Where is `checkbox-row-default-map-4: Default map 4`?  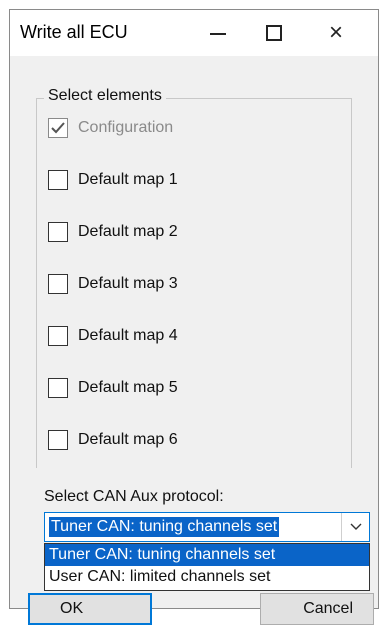
checkbox-row-default-map-4: Default map 4 is located at coordinates (113, 336).